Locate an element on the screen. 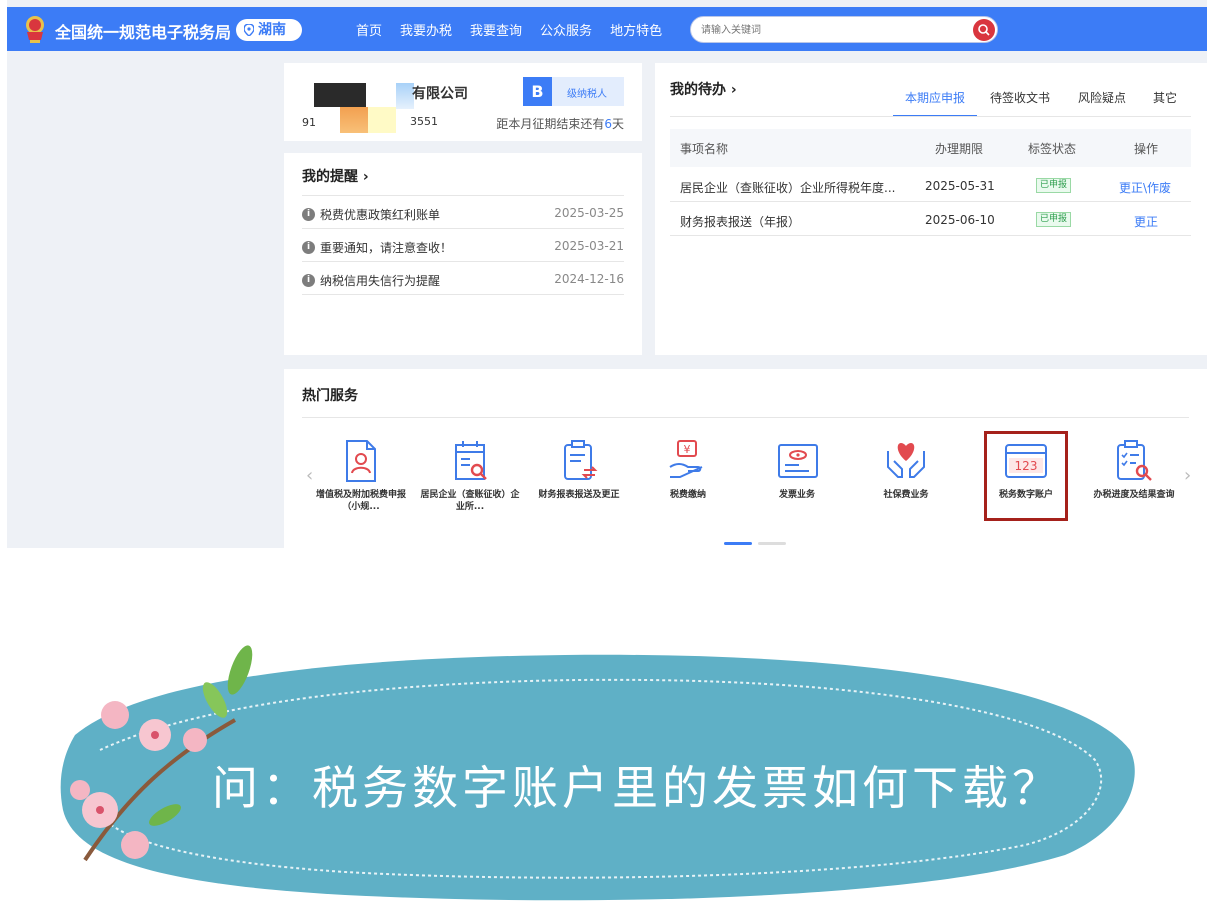 The image size is (1218, 914). chevron-right-icon: › is located at coordinates (1187, 475).